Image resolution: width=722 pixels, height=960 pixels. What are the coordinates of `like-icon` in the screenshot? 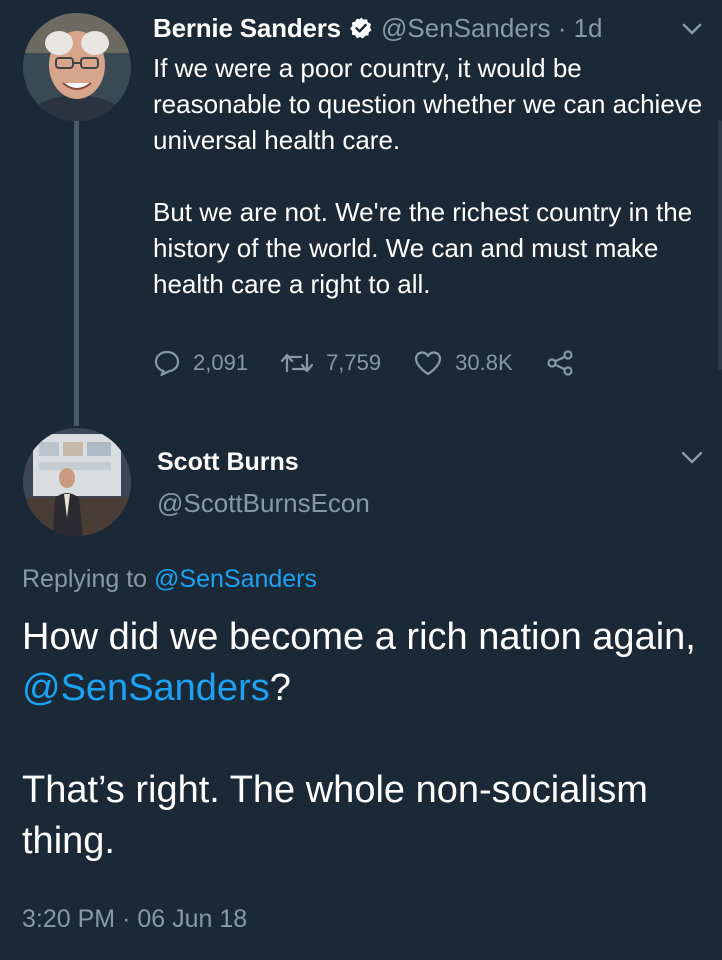 It's located at (428, 363).